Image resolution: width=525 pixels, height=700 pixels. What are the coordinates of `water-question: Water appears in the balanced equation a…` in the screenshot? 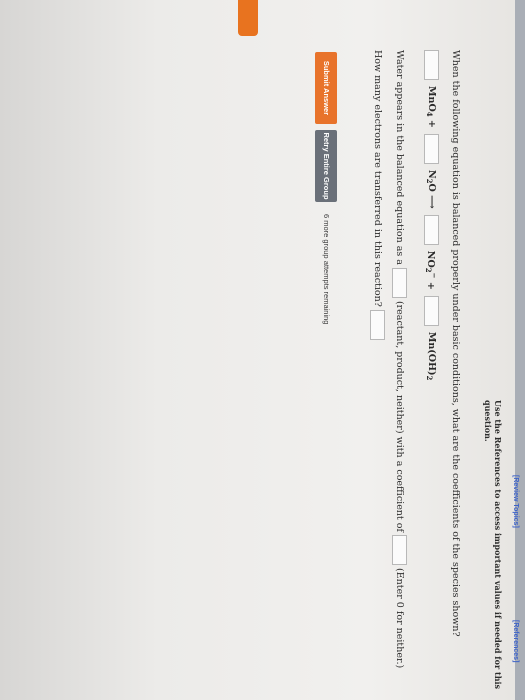 It's located at (399, 359).